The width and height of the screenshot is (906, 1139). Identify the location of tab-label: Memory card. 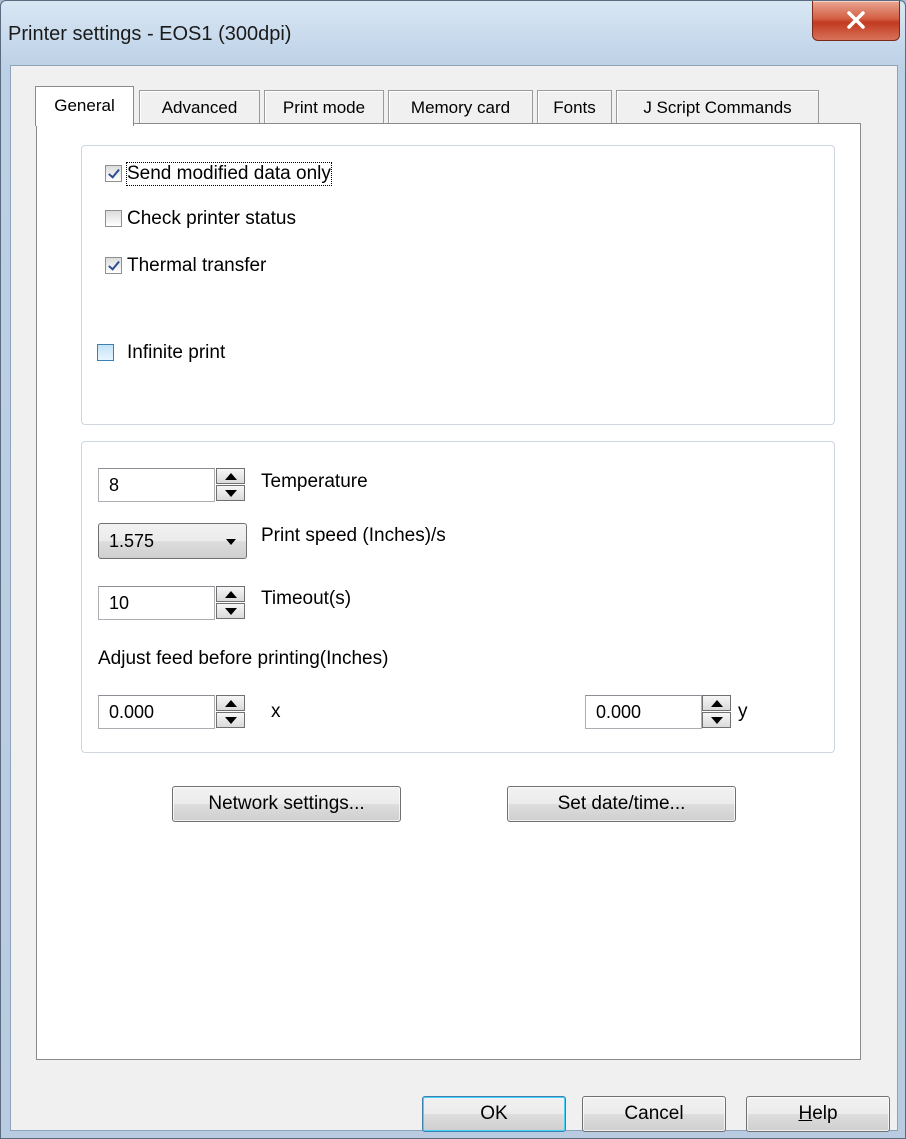
(460, 107).